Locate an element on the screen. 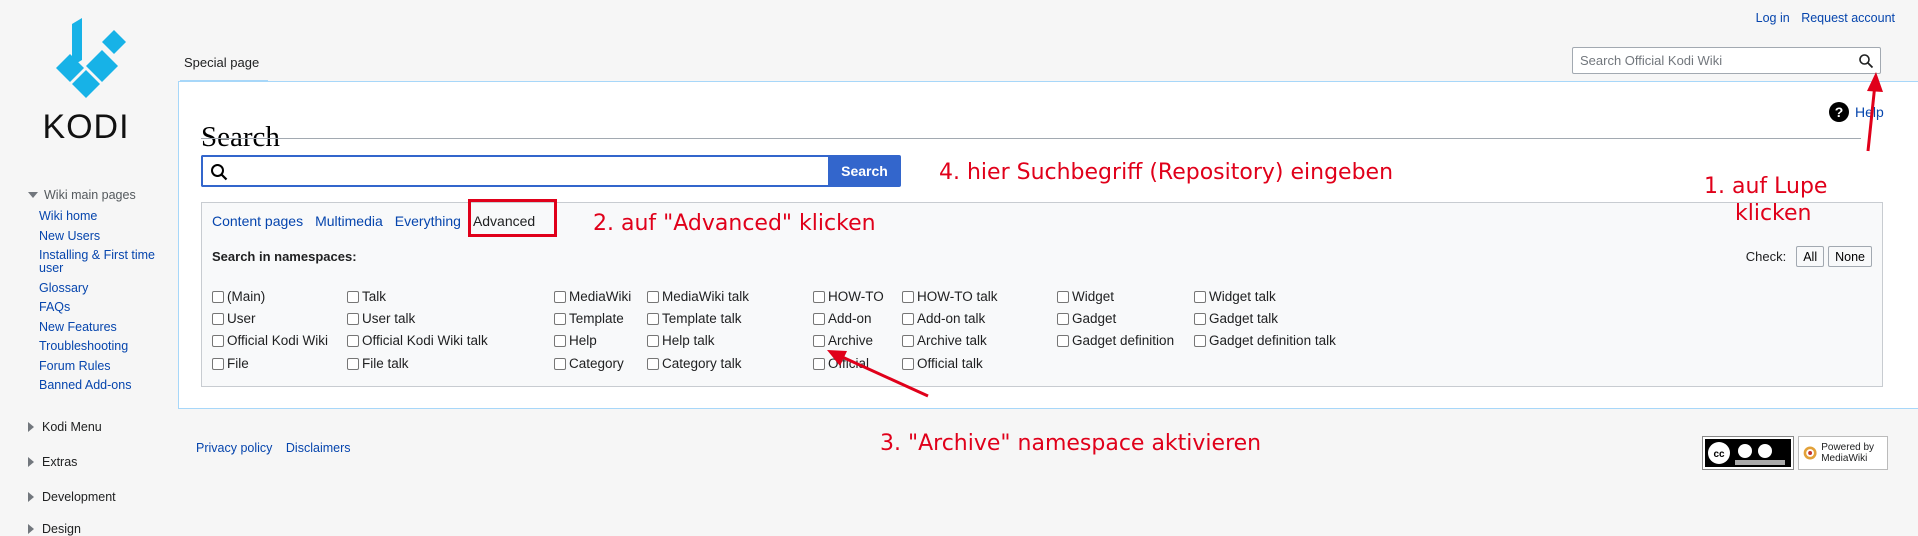 This screenshot has width=1918, height=536. namespace-checkbox-gadget: Gadget is located at coordinates (1086, 318).